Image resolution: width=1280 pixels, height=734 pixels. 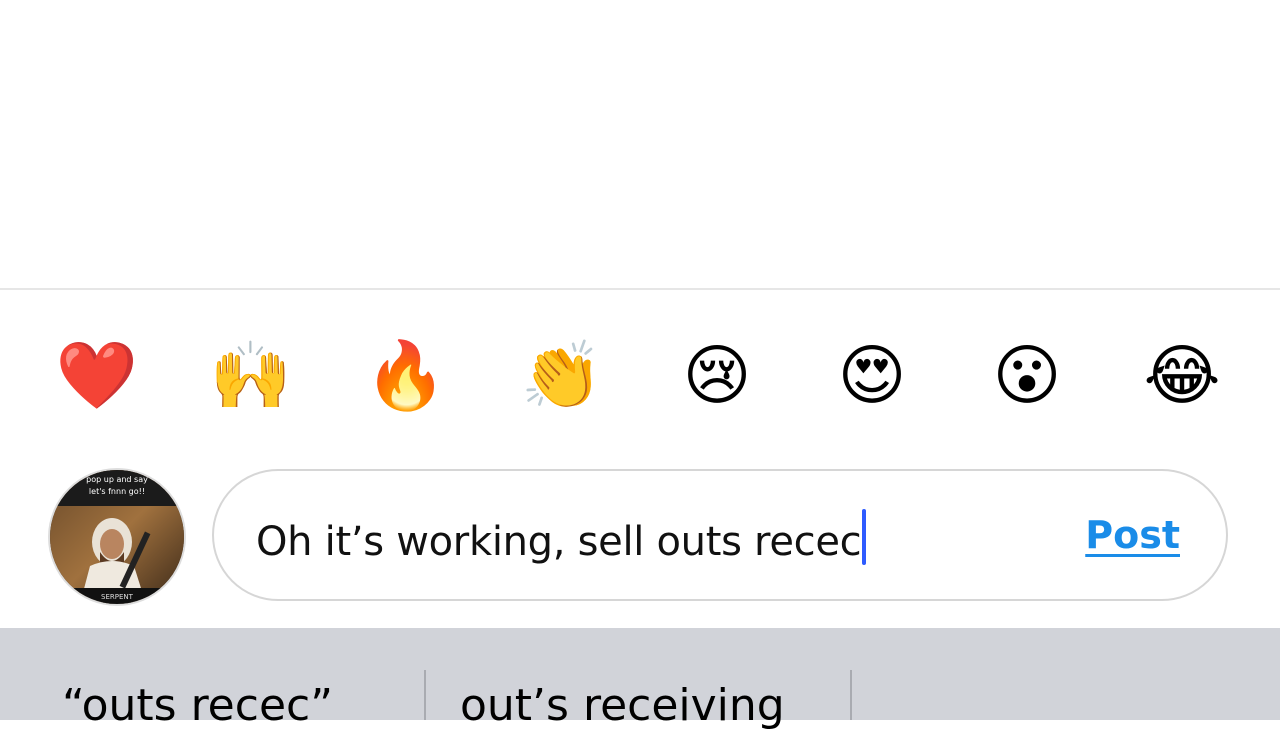 What do you see at coordinates (1182, 376) in the screenshot?
I see `emoji-tears-of-joy-button: 😂` at bounding box center [1182, 376].